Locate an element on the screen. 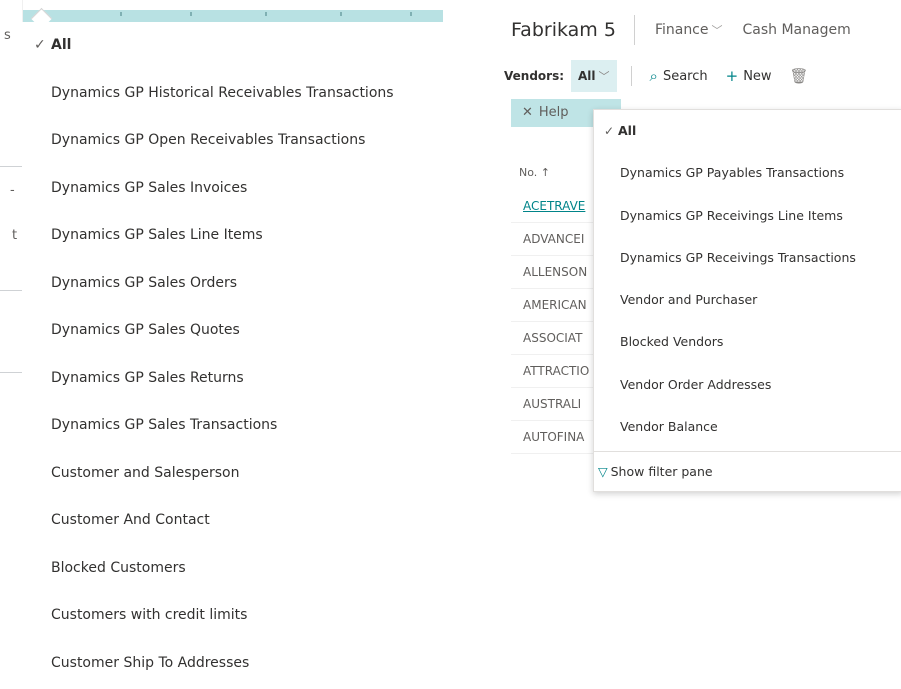 The image size is (901, 689). background-glyph: s is located at coordinates (7, 35).